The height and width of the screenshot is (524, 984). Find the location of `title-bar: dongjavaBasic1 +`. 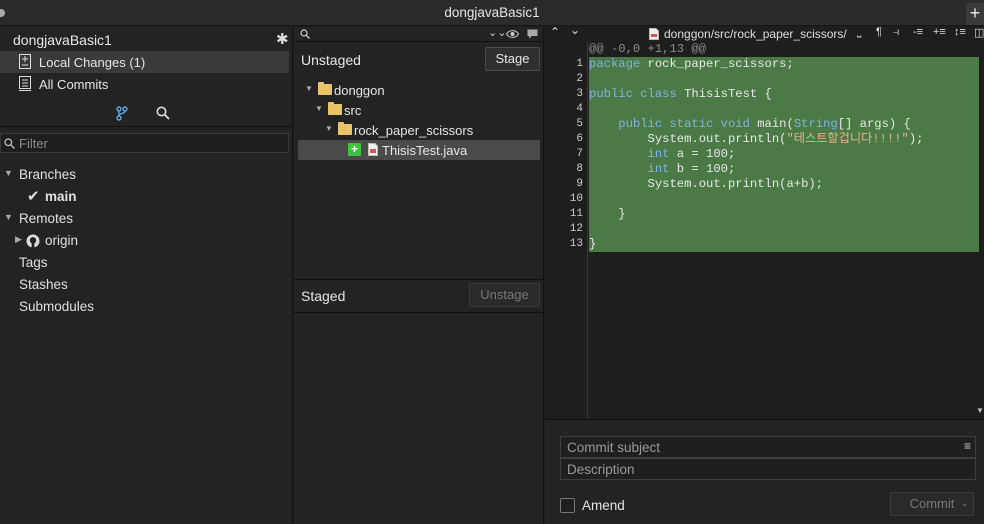

title-bar: dongjavaBasic1 + is located at coordinates (492, 13).